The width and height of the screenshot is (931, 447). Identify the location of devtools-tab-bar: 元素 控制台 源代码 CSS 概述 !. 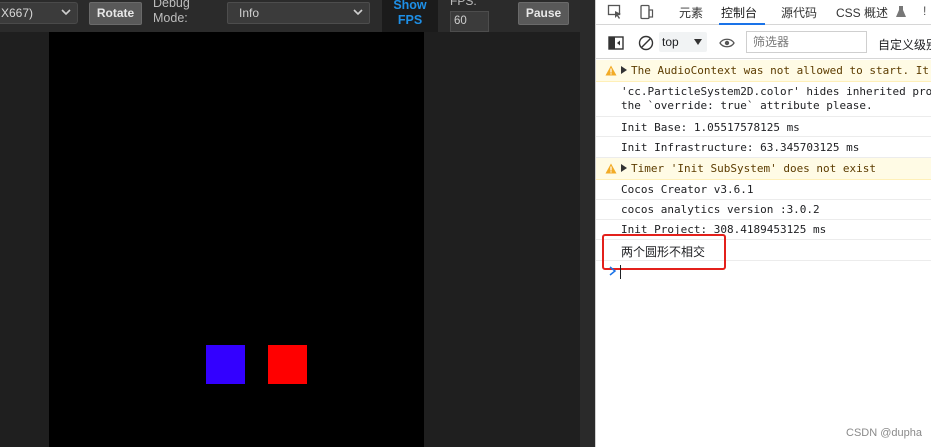
(763, 12).